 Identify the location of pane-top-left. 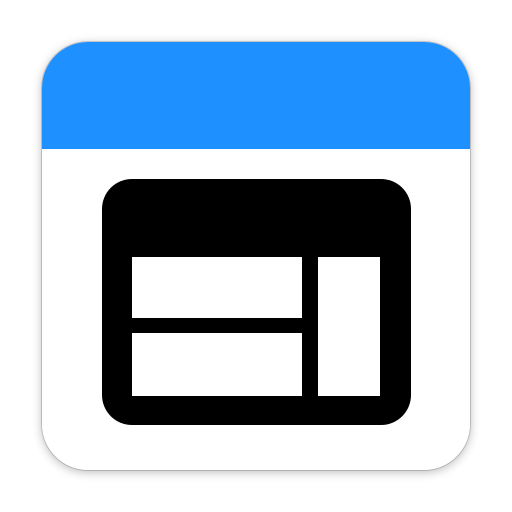
(217, 287).